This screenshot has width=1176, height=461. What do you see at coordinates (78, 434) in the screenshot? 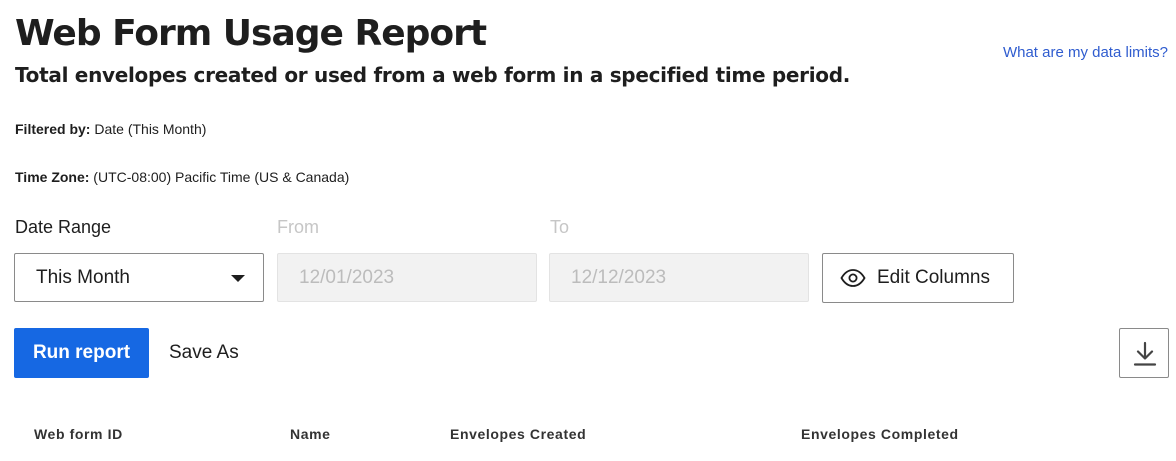
I see `column-header-web-form-id: Web form ID` at bounding box center [78, 434].